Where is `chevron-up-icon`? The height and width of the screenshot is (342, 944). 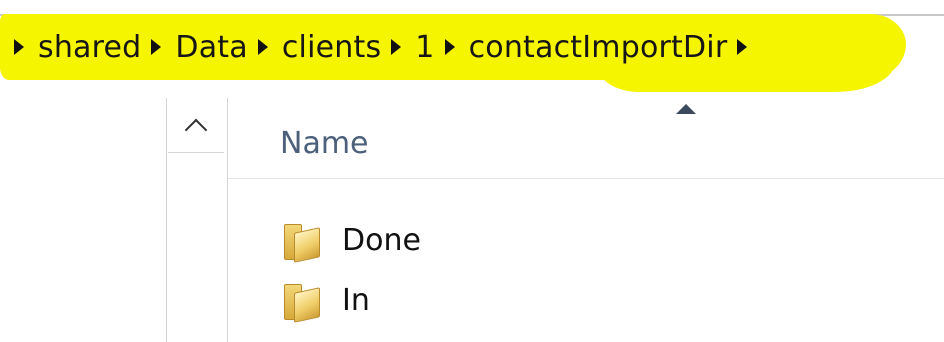
chevron-up-icon is located at coordinates (196, 130).